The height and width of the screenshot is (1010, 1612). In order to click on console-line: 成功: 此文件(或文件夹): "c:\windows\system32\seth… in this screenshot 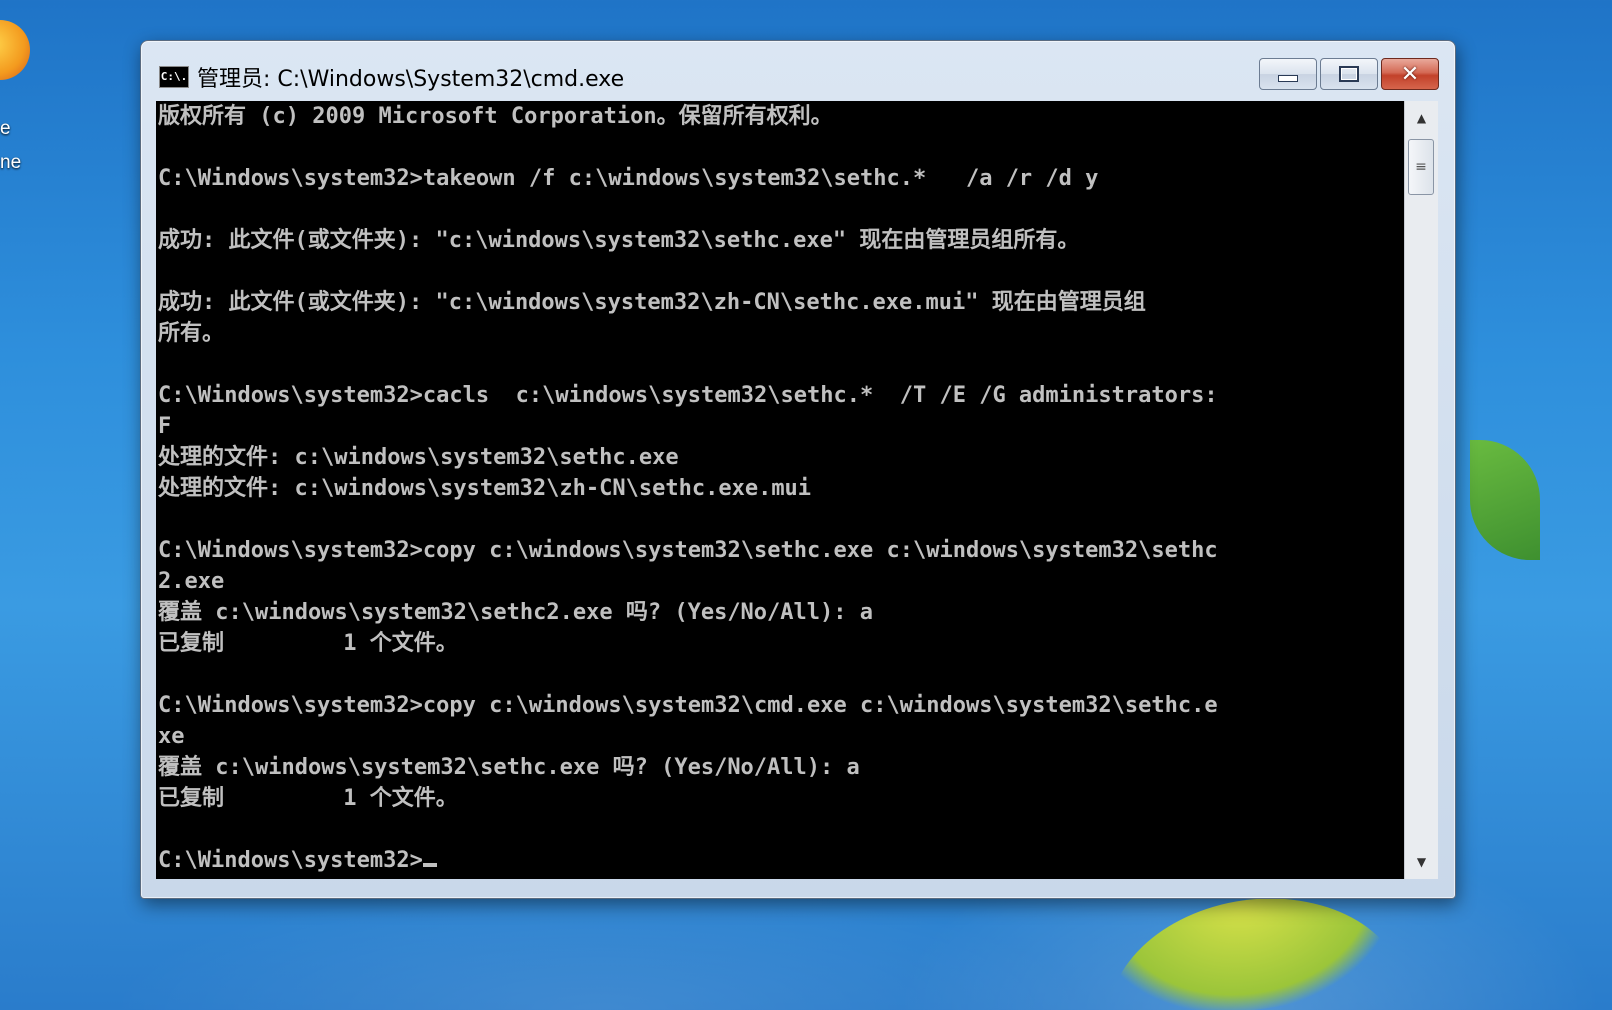, I will do `click(619, 240)`.